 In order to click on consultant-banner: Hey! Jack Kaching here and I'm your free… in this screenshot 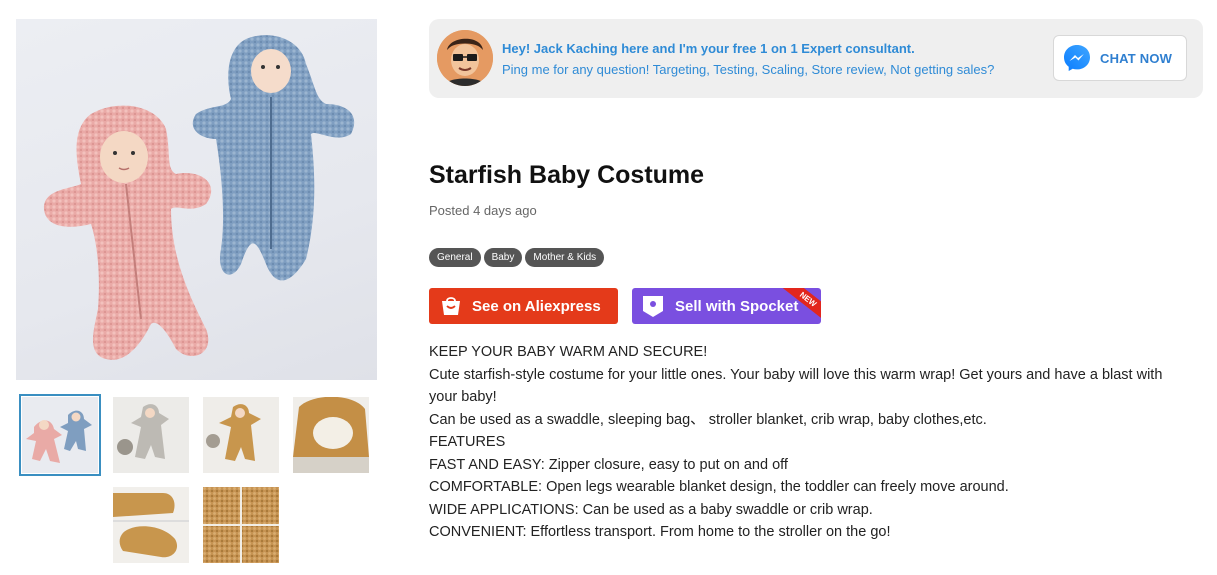, I will do `click(816, 58)`.